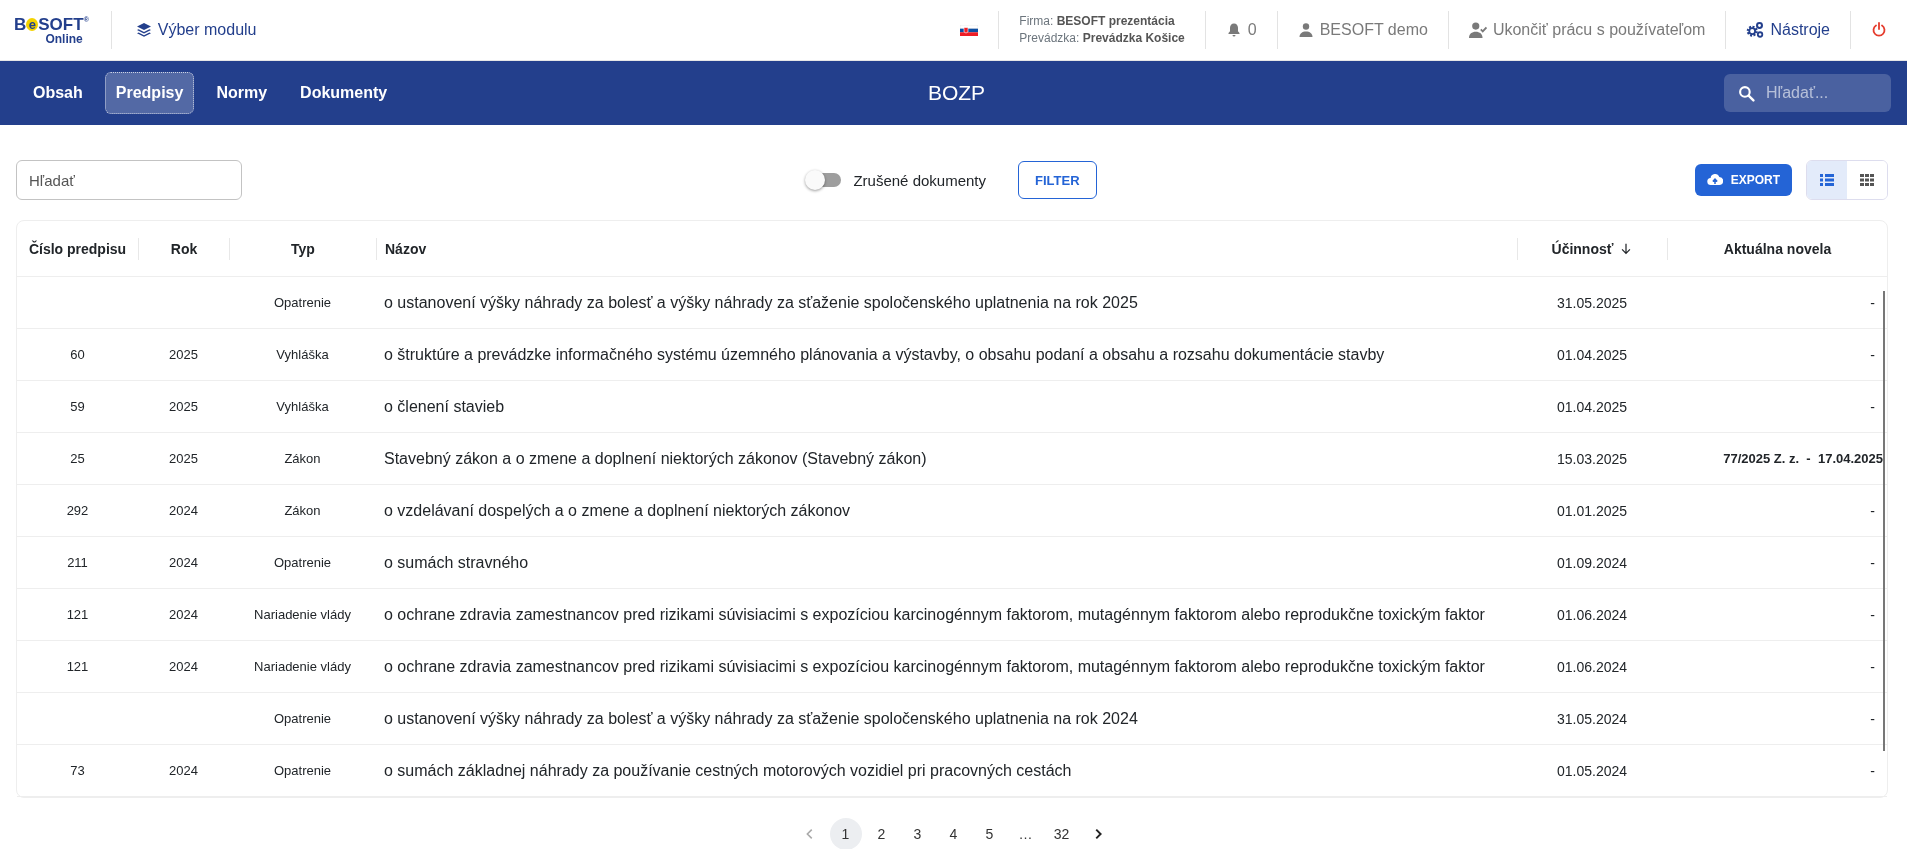  I want to click on tools-button: Nástroje, so click(1788, 30).